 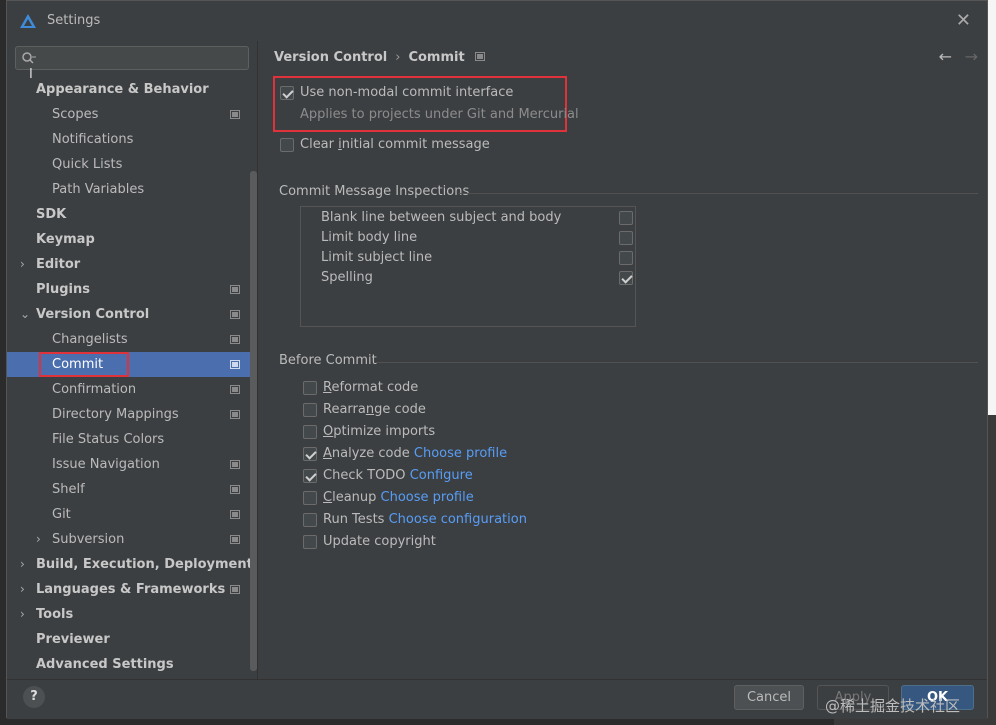 I want to click on before-commit-label: Reformat code, so click(x=371, y=387).